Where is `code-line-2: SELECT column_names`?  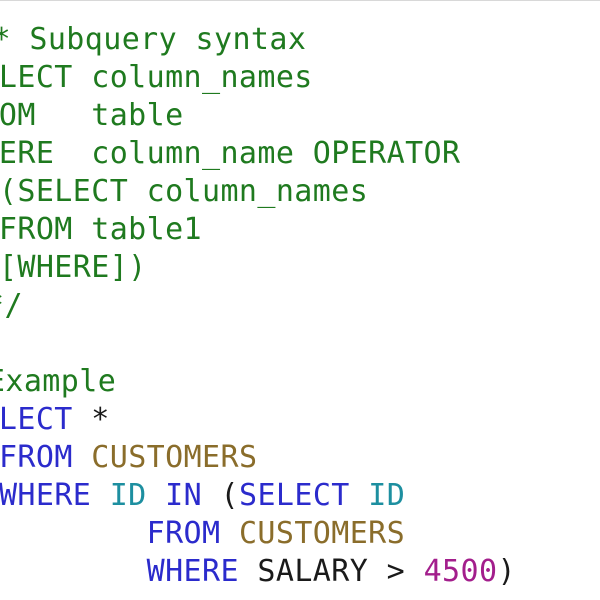
code-line-2: SELECT column_names is located at coordinates (156, 78).